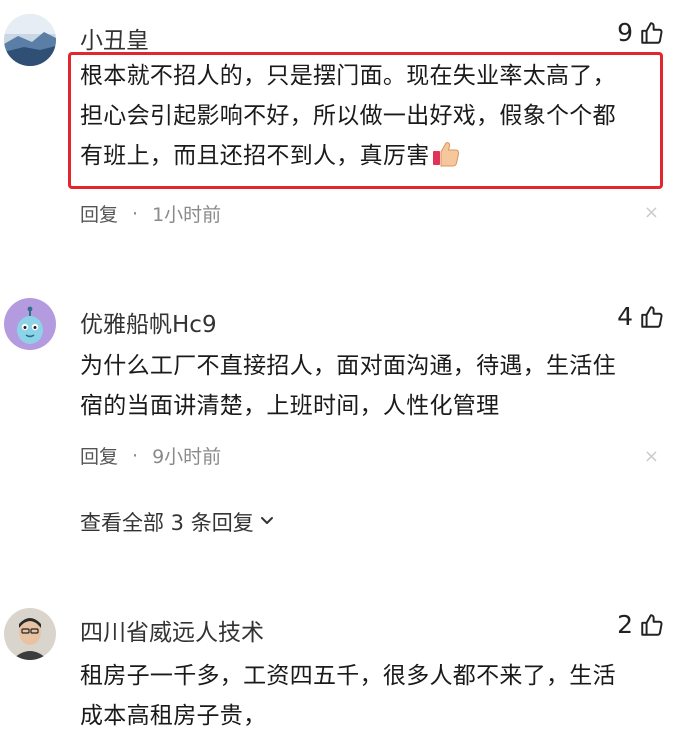  What do you see at coordinates (150, 455) in the screenshot?
I see `comment-meta: 回复 · 9小时前` at bounding box center [150, 455].